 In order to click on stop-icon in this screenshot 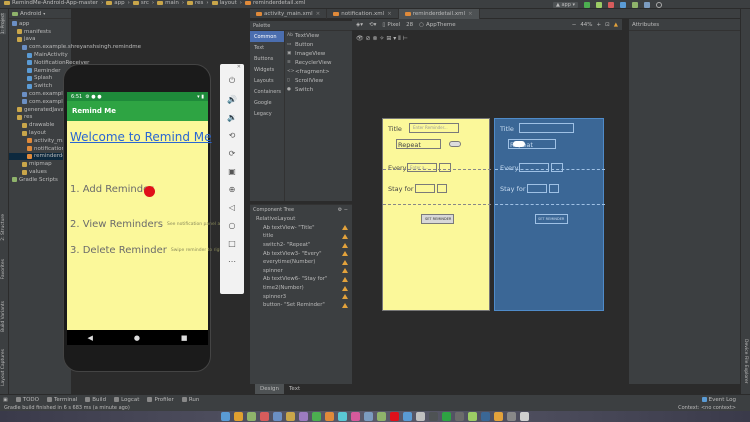, I will do `click(611, 4)`.